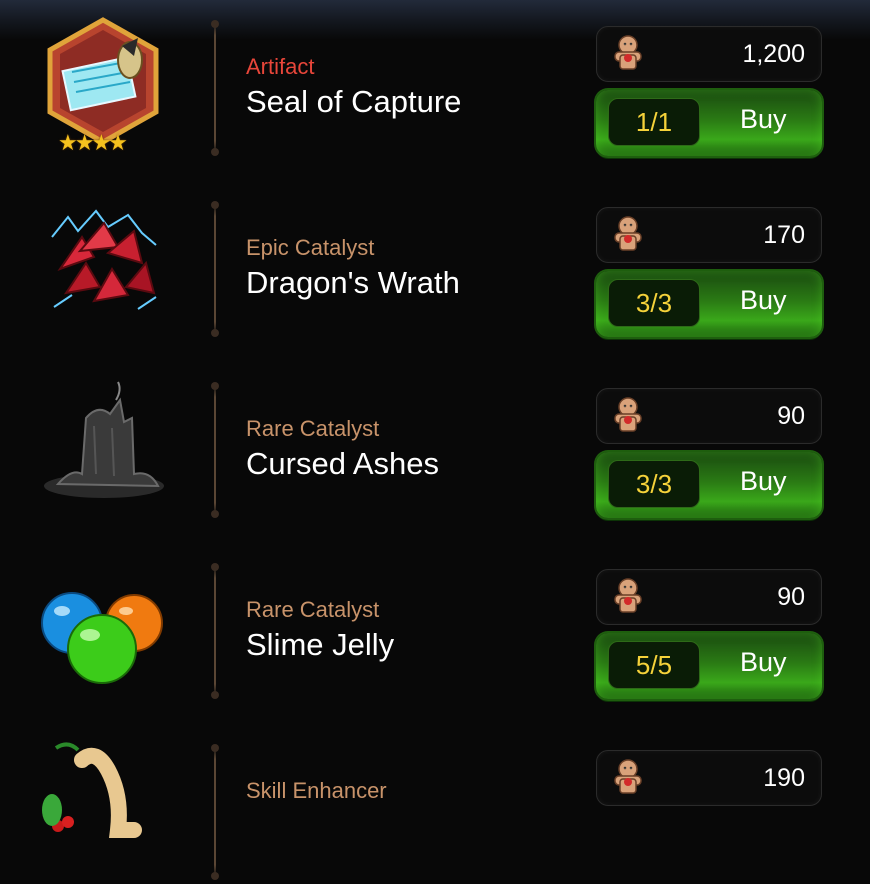  I want to click on item-type: Skill Enhancer, so click(316, 790).